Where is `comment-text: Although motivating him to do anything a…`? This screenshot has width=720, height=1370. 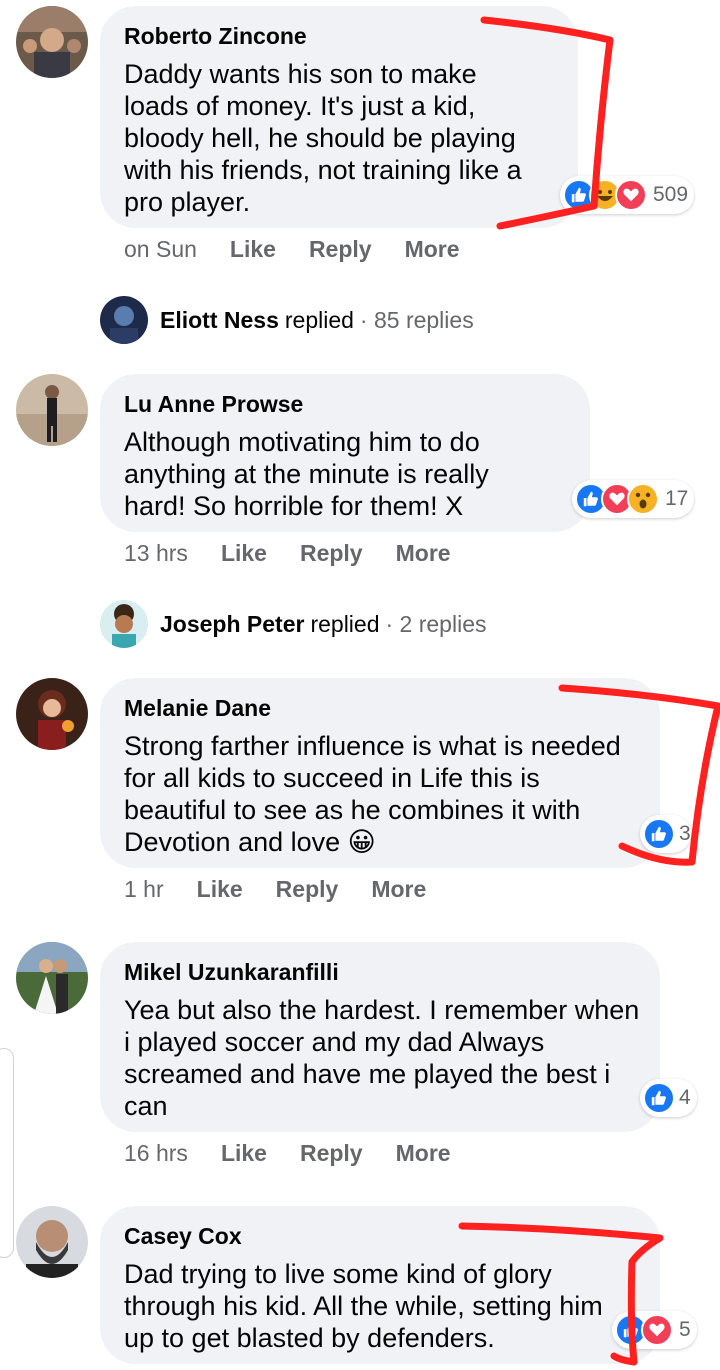 comment-text: Although motivating him to do anything a… is located at coordinates (306, 474).